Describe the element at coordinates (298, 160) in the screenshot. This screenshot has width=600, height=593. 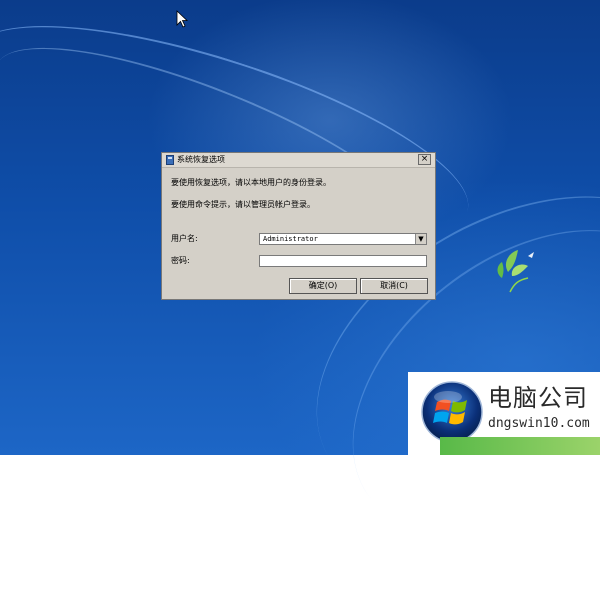
I see `dialog-titlebar: 系统恢复选项 ×` at that location.